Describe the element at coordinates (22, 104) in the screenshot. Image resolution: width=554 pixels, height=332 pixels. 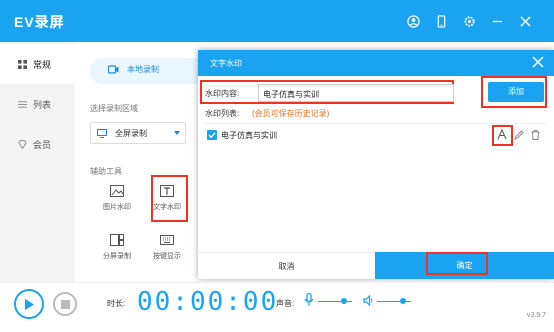
I see `list-icon` at that location.